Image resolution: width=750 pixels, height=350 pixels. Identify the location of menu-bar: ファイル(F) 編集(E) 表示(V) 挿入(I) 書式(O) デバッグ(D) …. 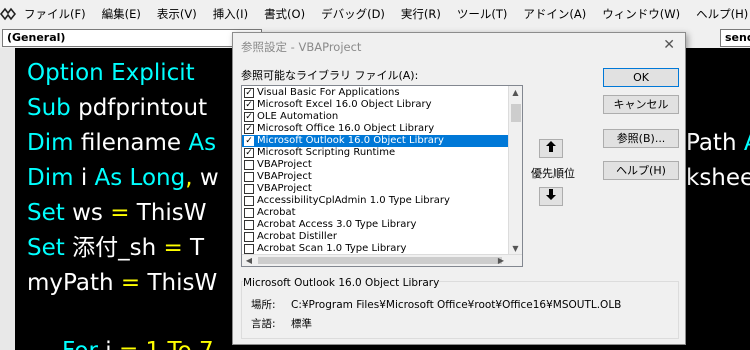
(375, 14).